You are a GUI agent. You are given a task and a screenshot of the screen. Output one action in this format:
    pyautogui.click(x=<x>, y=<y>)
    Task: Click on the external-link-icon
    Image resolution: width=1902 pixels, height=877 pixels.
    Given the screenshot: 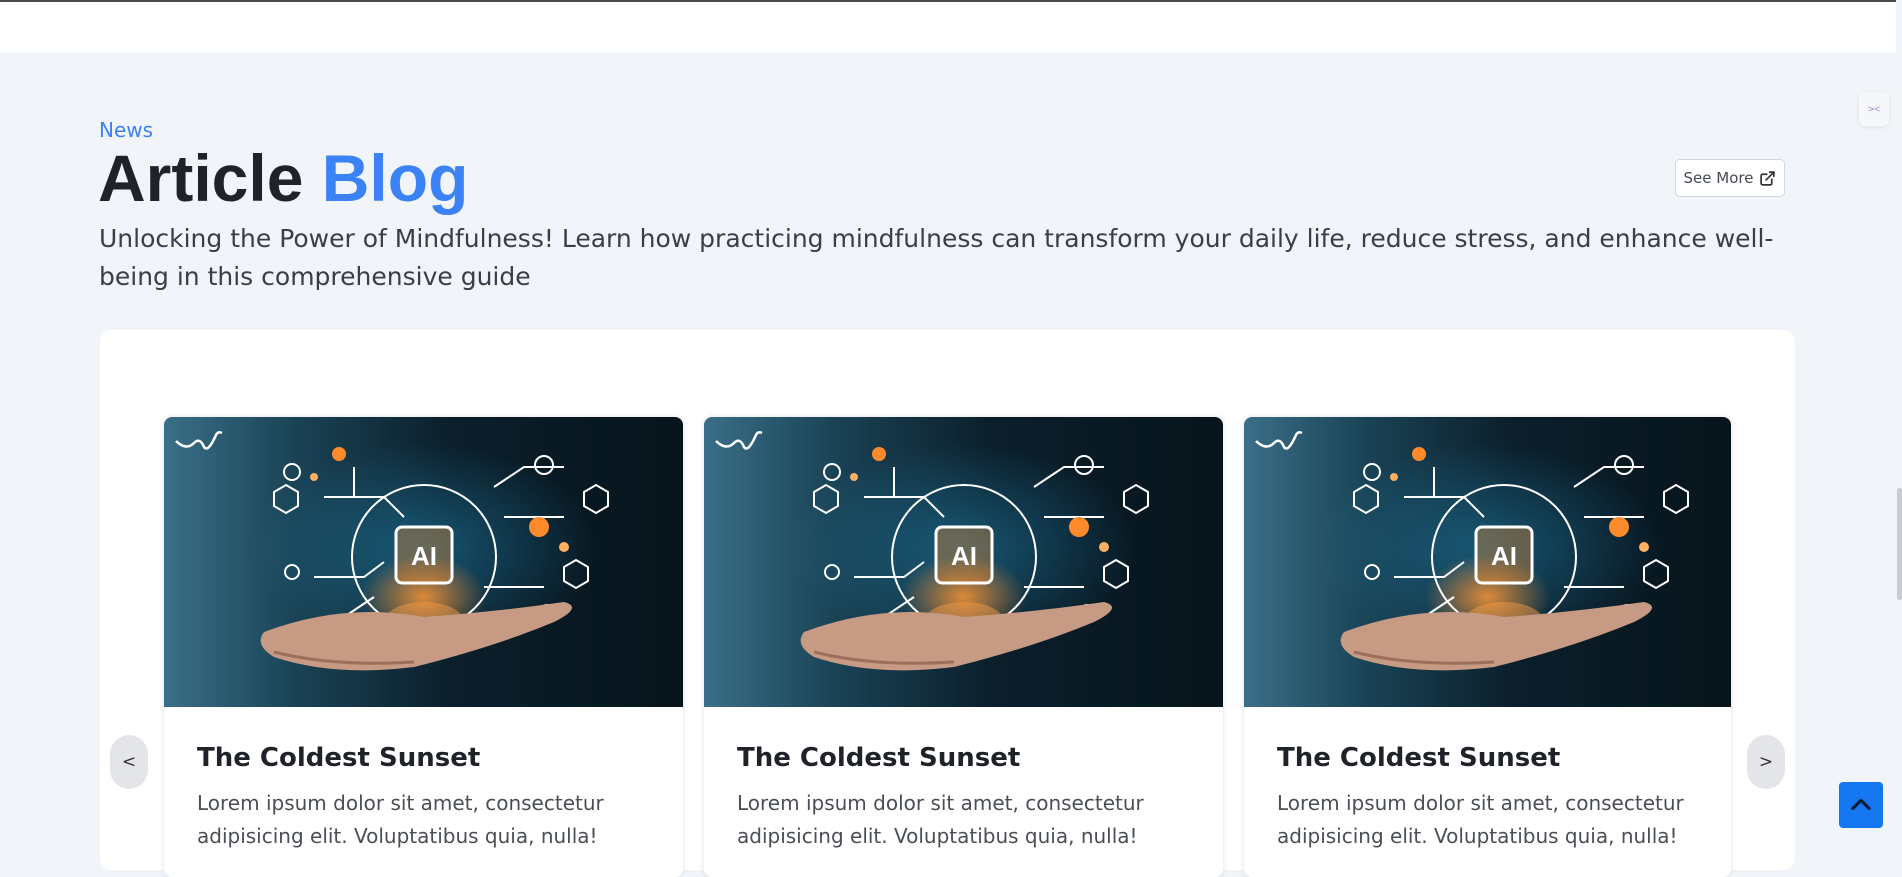 What is the action you would take?
    pyautogui.click(x=1768, y=178)
    